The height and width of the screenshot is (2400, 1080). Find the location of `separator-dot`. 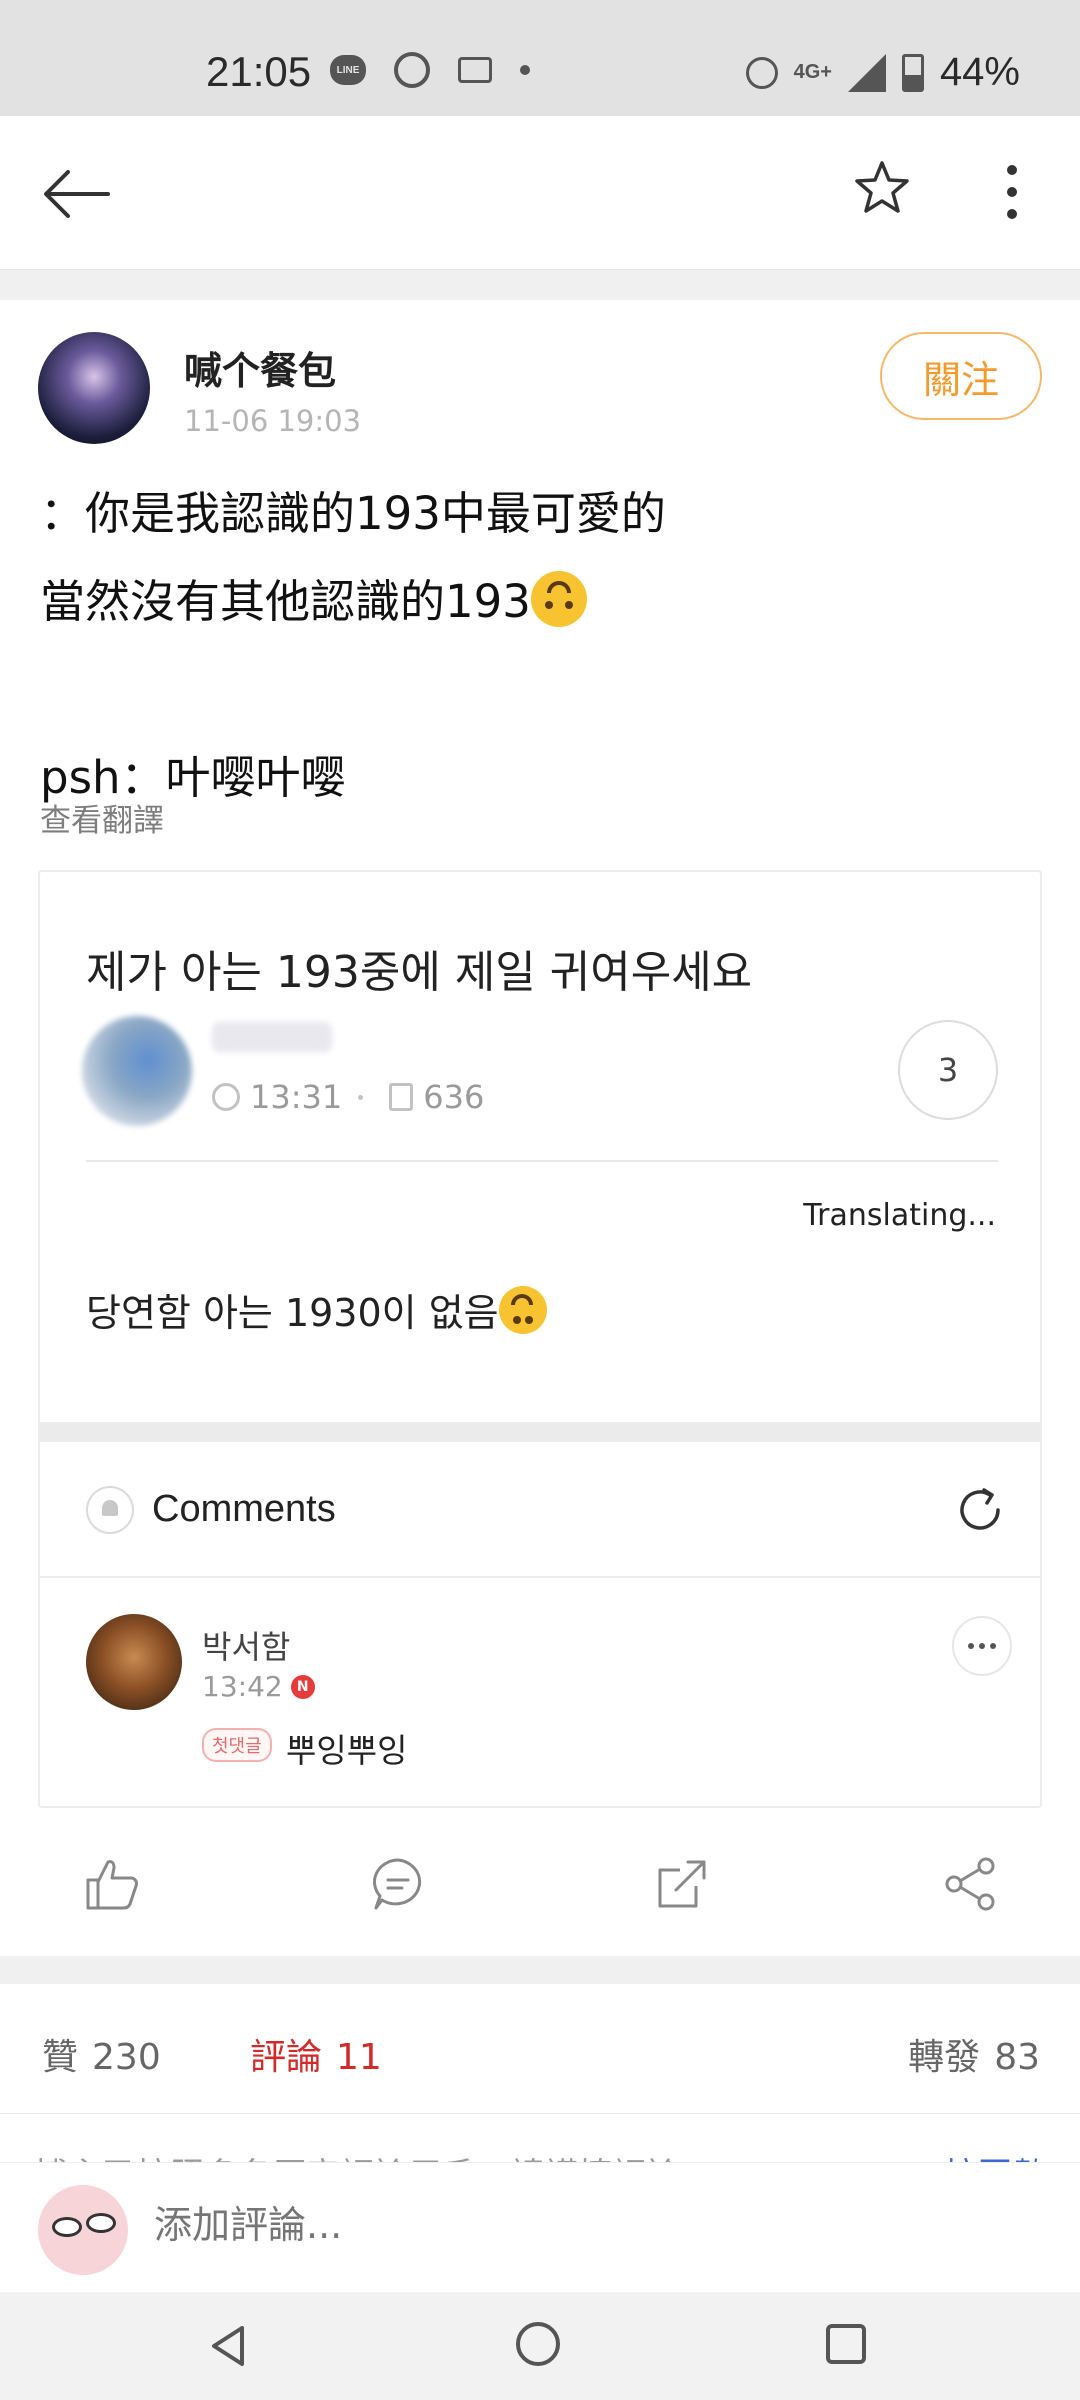

separator-dot is located at coordinates (361, 1097).